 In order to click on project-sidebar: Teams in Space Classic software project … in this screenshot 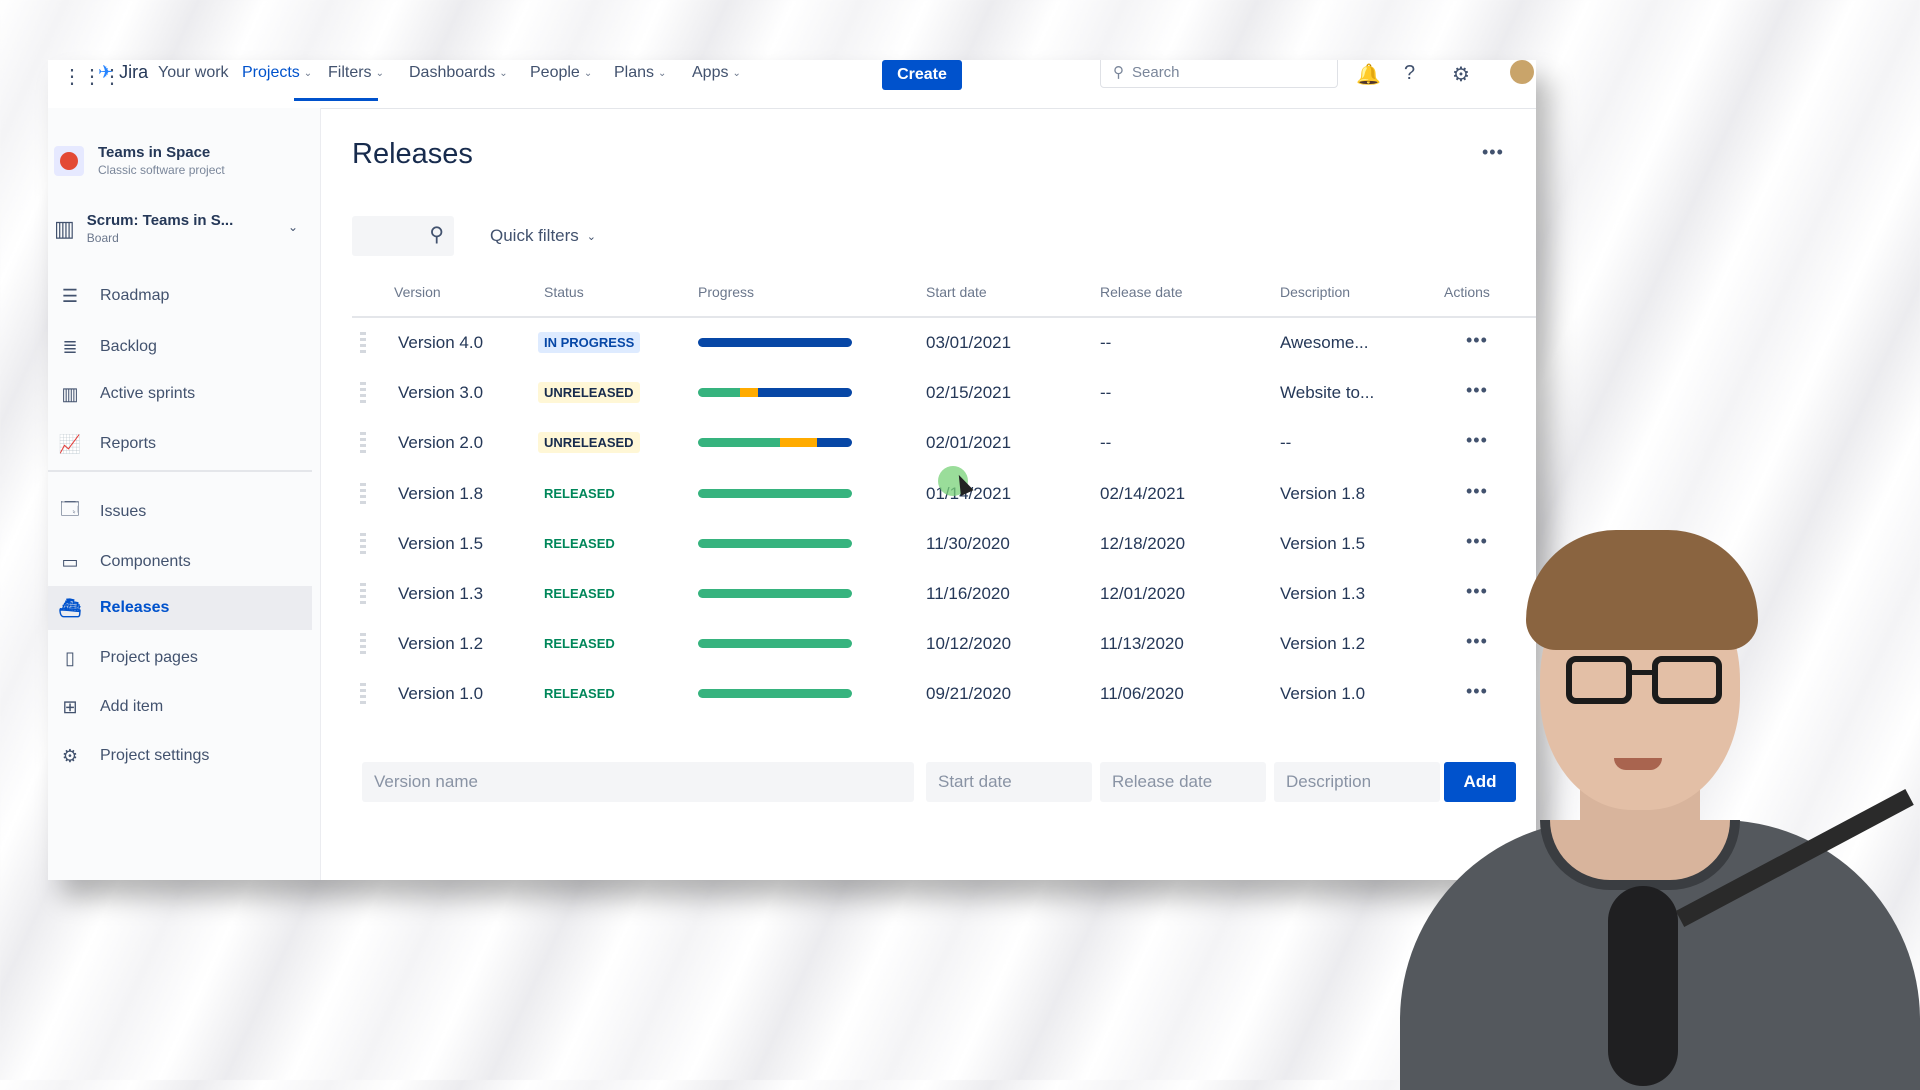, I will do `click(184, 494)`.